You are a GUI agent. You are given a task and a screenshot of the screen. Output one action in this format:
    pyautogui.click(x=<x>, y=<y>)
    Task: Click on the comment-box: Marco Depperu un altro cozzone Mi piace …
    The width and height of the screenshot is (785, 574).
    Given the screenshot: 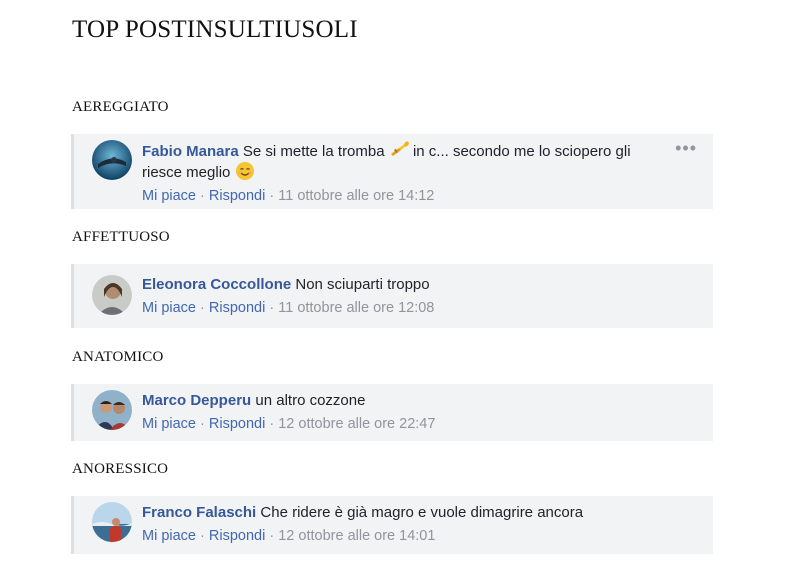 What is the action you would take?
    pyautogui.click(x=392, y=412)
    